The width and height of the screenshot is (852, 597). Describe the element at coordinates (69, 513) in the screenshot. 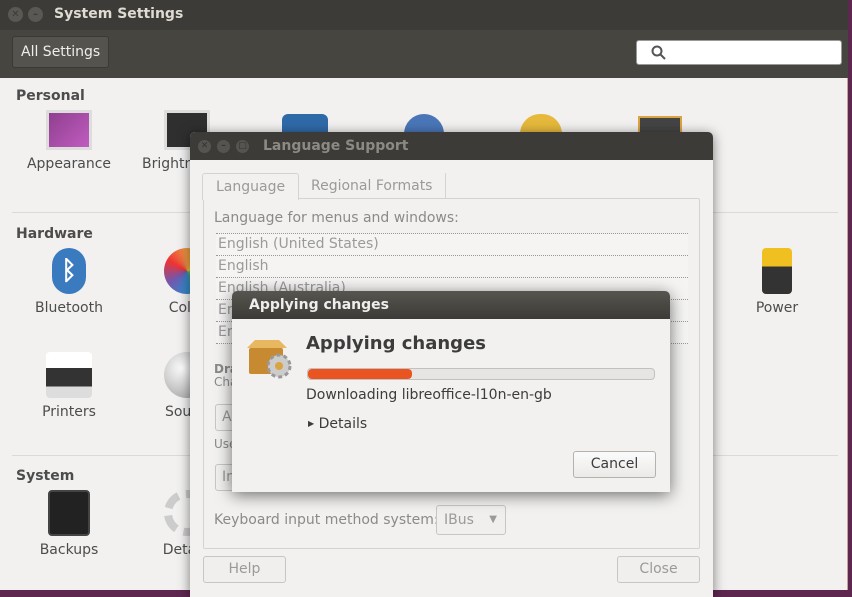

I see `backups-icon` at that location.